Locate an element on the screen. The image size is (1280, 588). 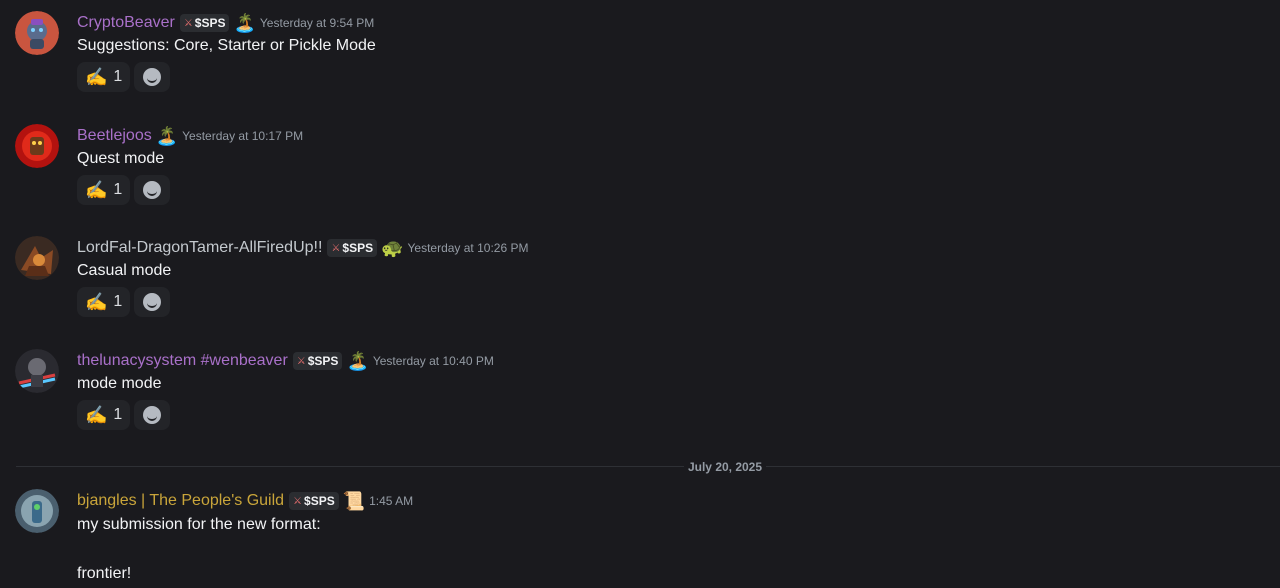
message-content: Quest mode is located at coordinates (121, 158).